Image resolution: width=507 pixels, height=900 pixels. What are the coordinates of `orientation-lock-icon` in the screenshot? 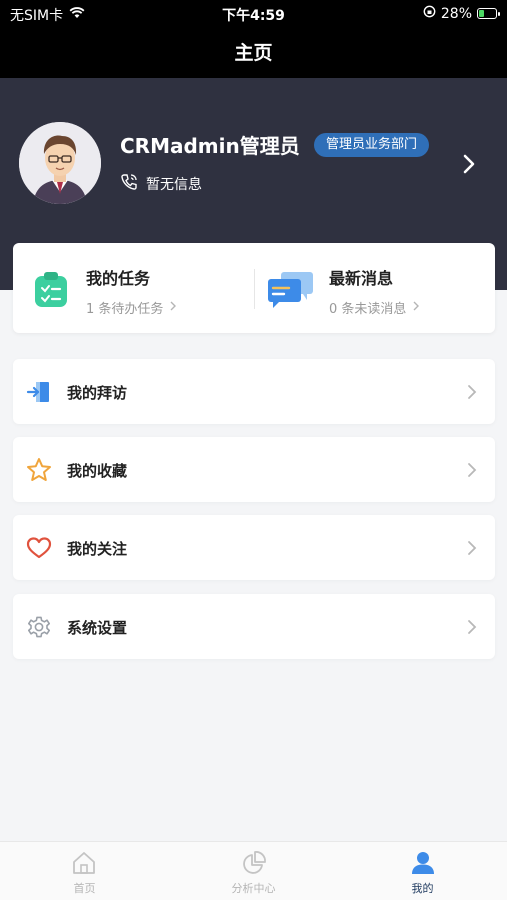 It's located at (429, 13).